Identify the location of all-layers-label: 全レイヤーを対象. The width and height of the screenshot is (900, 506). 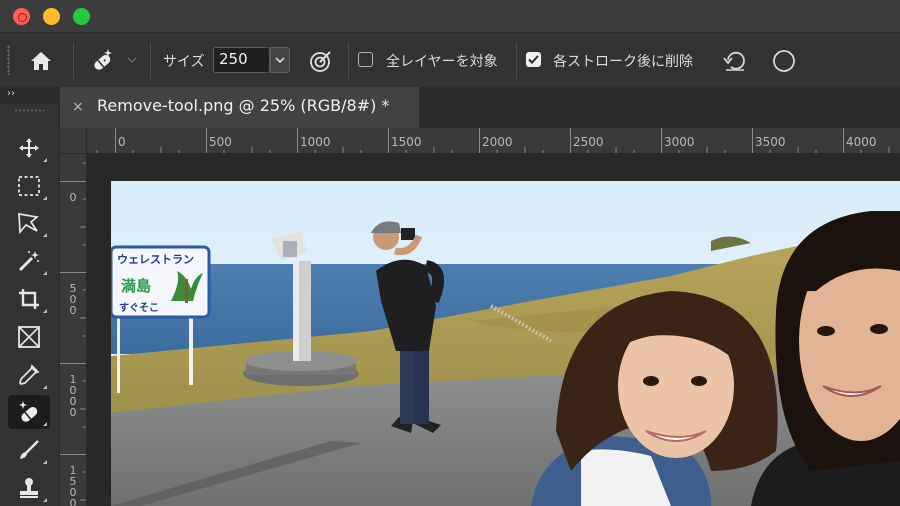
(442, 62).